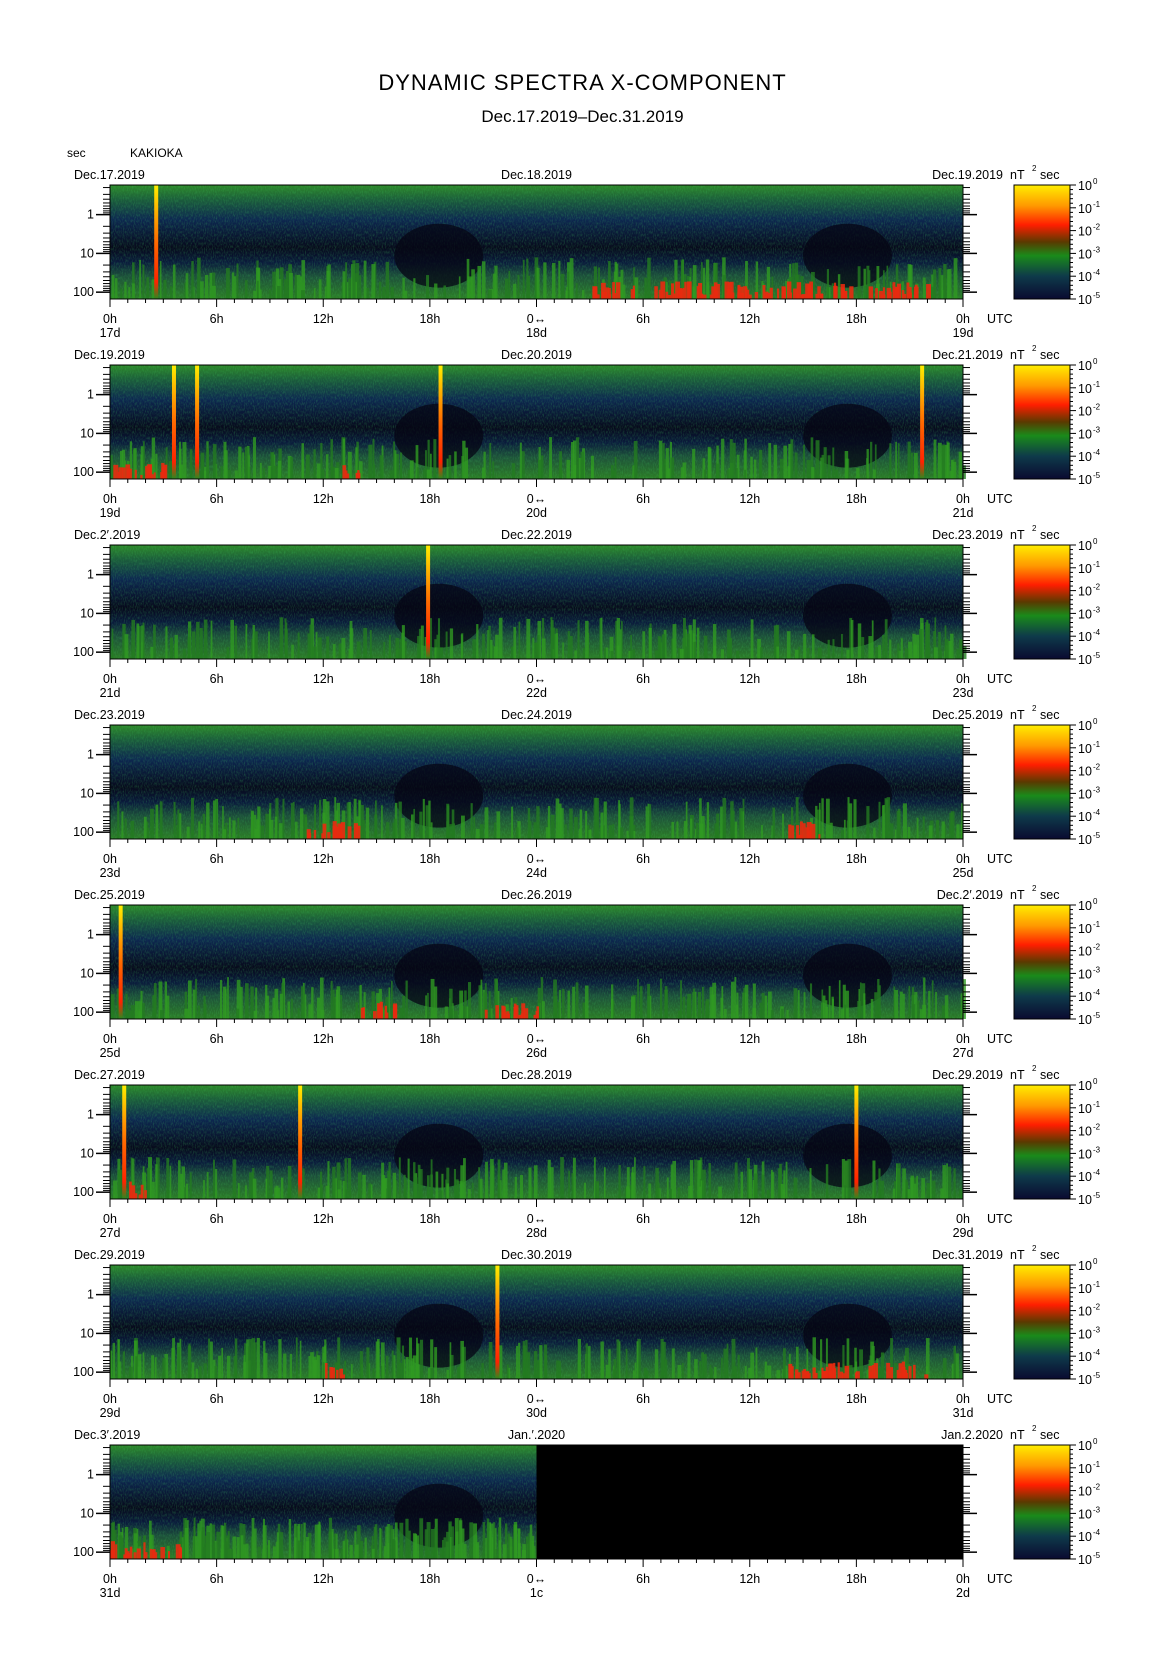 This screenshot has height=1679, width=1165. I want to click on colorbar-unit-exponent: 2, so click(1034, 348).